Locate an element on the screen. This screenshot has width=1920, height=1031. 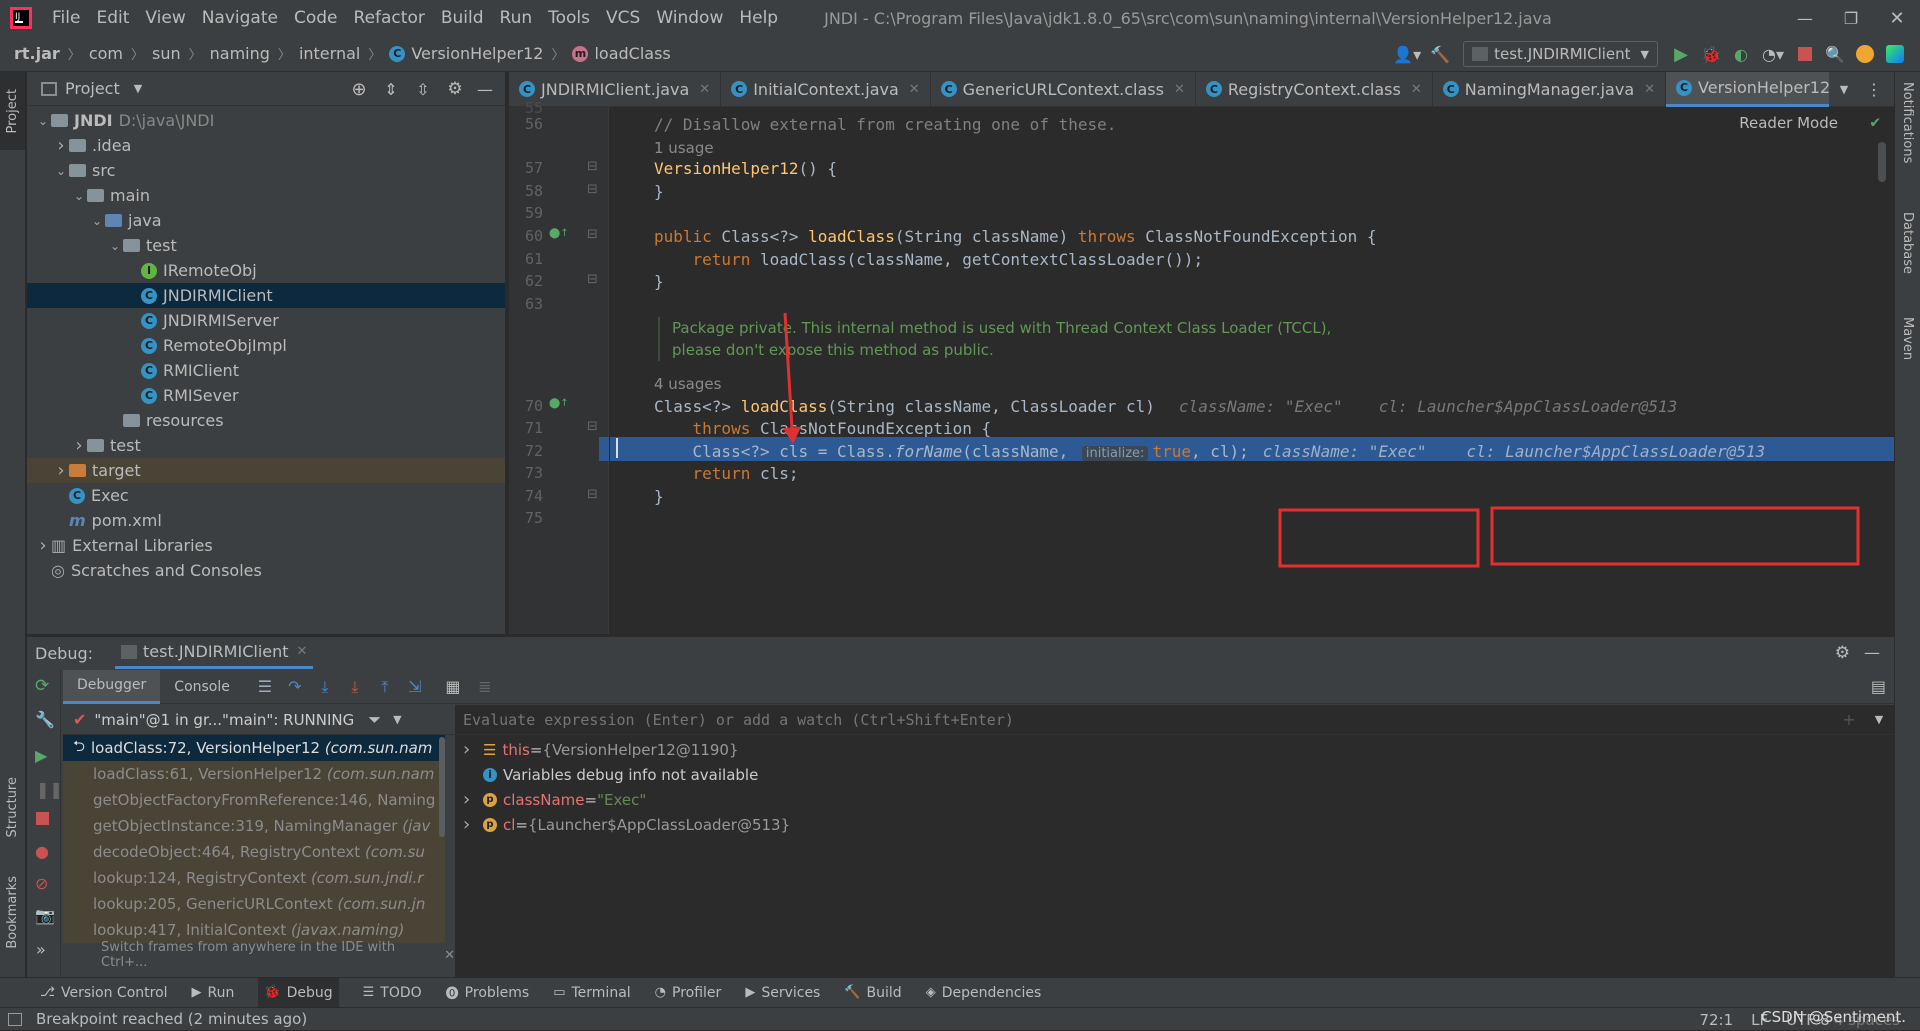
line-number: 70 is located at coordinates (526, 406).